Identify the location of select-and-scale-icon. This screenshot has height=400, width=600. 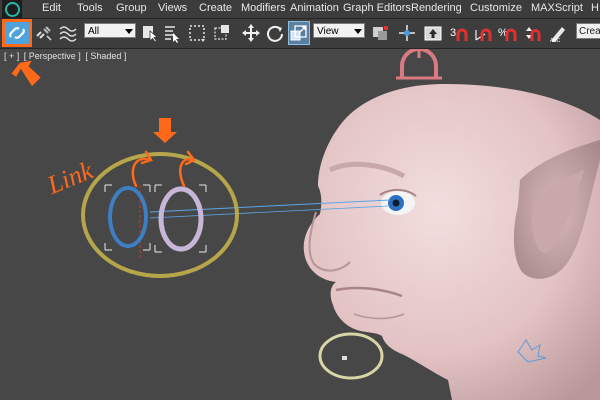
(299, 33).